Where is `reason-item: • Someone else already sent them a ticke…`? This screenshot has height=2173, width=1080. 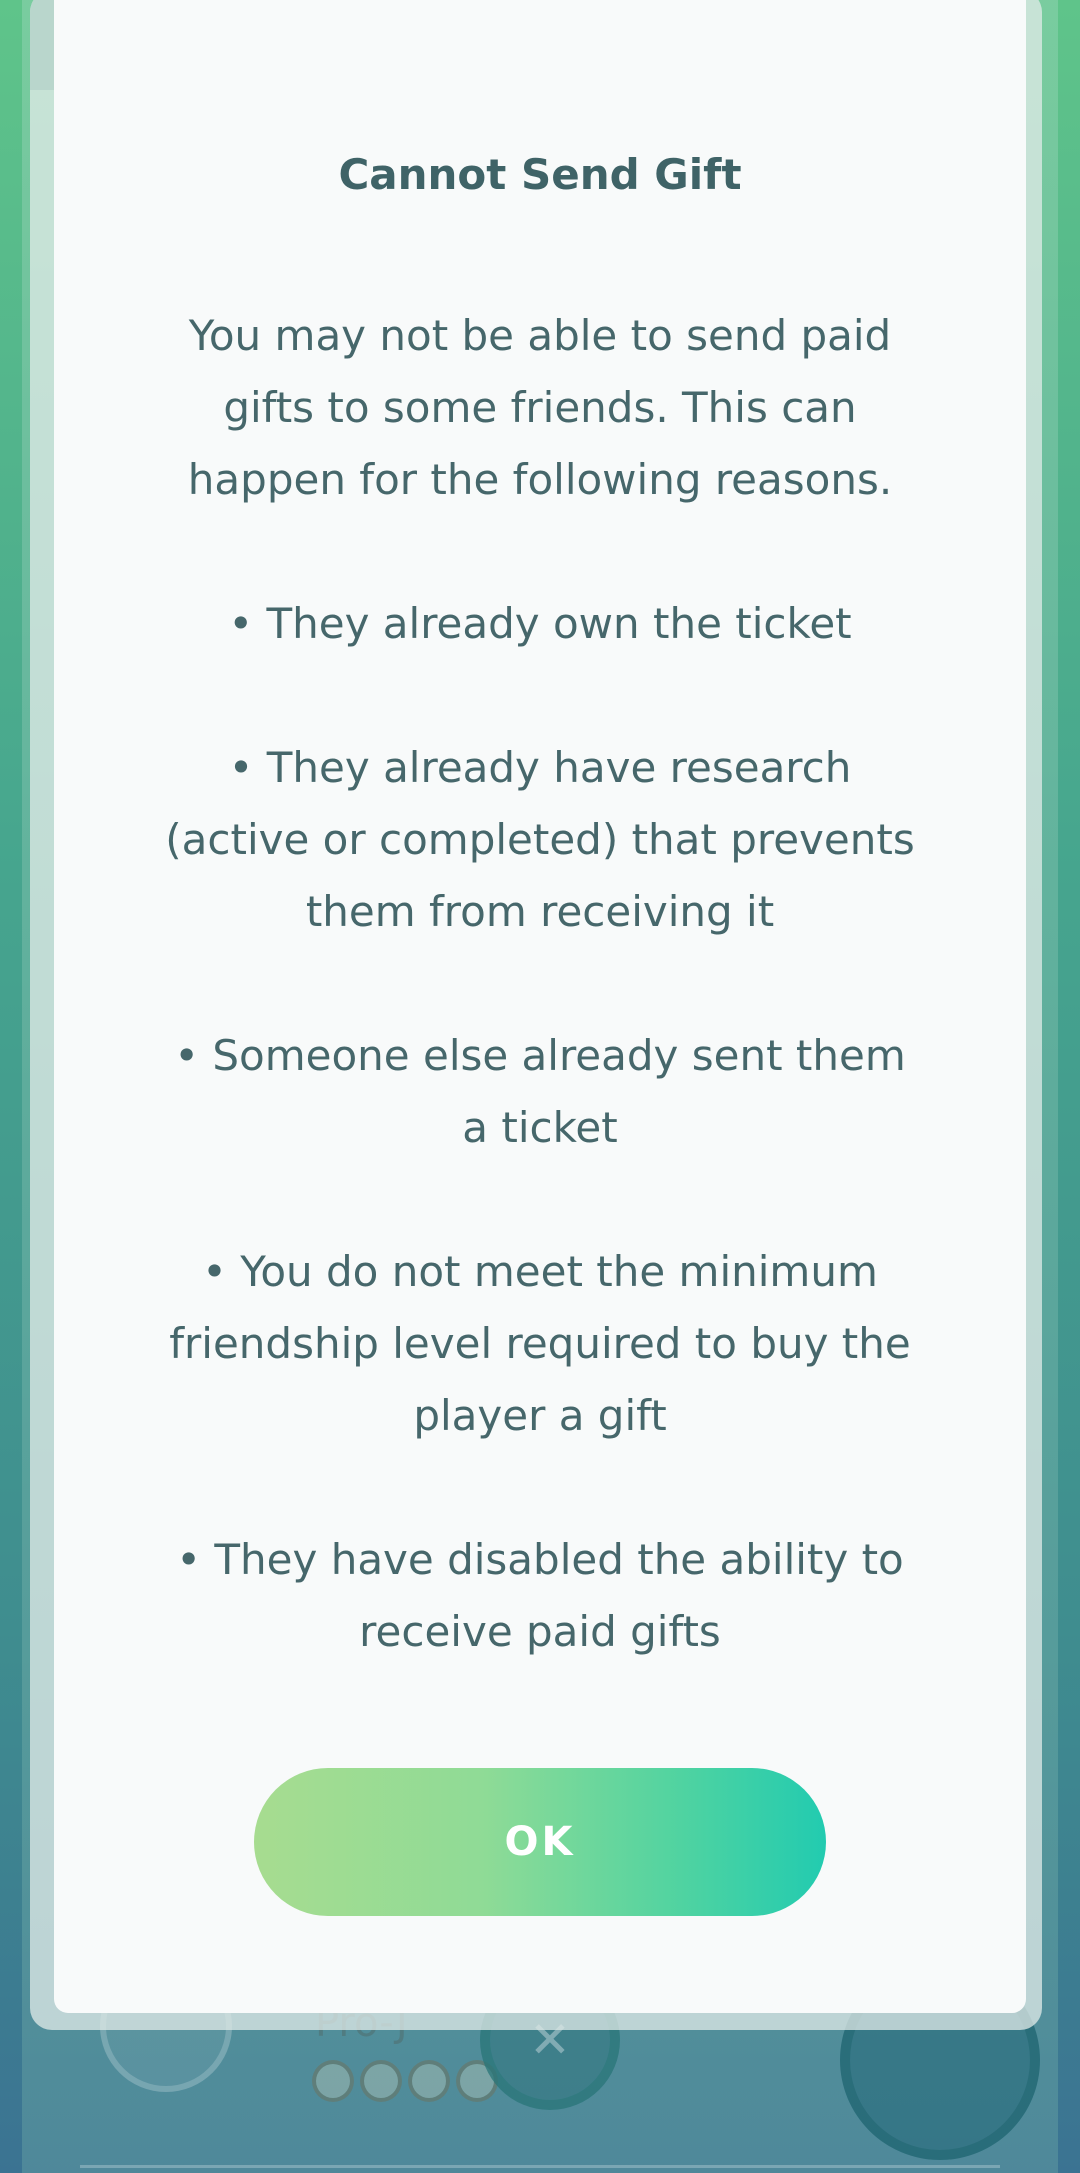 reason-item: • Someone else already sent them a ticke… is located at coordinates (540, 1091).